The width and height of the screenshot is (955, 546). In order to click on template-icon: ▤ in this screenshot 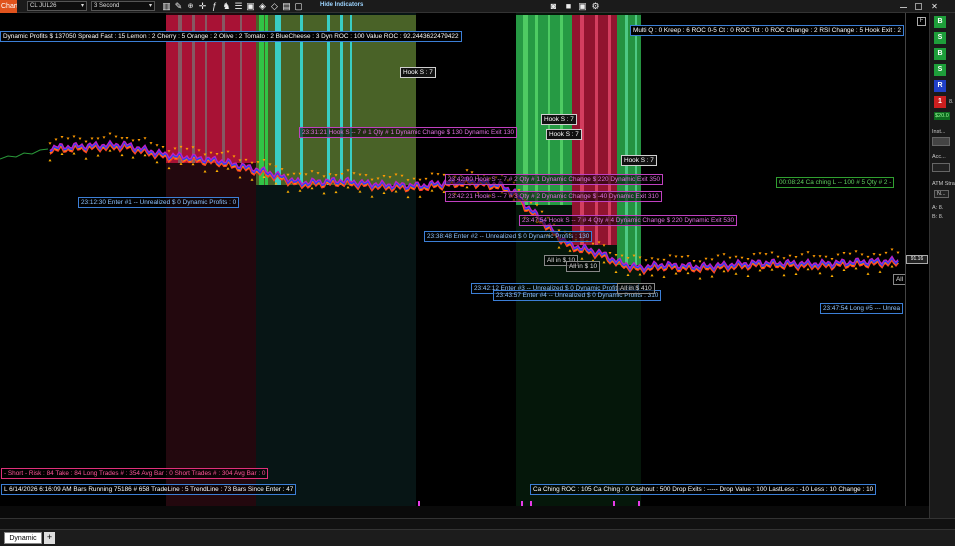, I will do `click(286, 6)`.